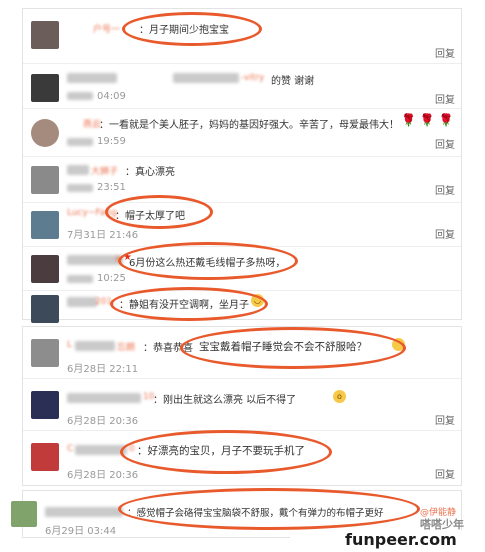  I want to click on comment-date: 04:09, so click(111, 96).